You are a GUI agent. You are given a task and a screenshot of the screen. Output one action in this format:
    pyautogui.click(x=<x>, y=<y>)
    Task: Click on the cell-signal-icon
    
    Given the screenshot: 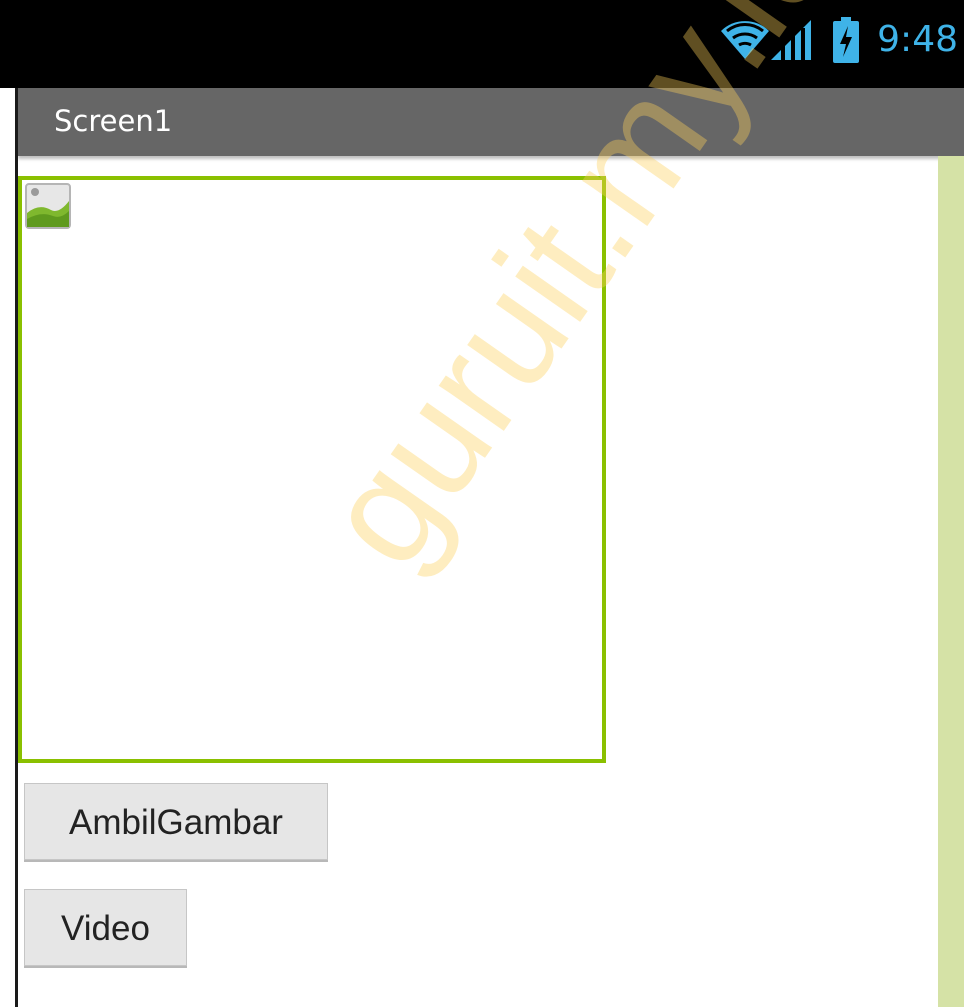 What is the action you would take?
    pyautogui.click(x=791, y=40)
    